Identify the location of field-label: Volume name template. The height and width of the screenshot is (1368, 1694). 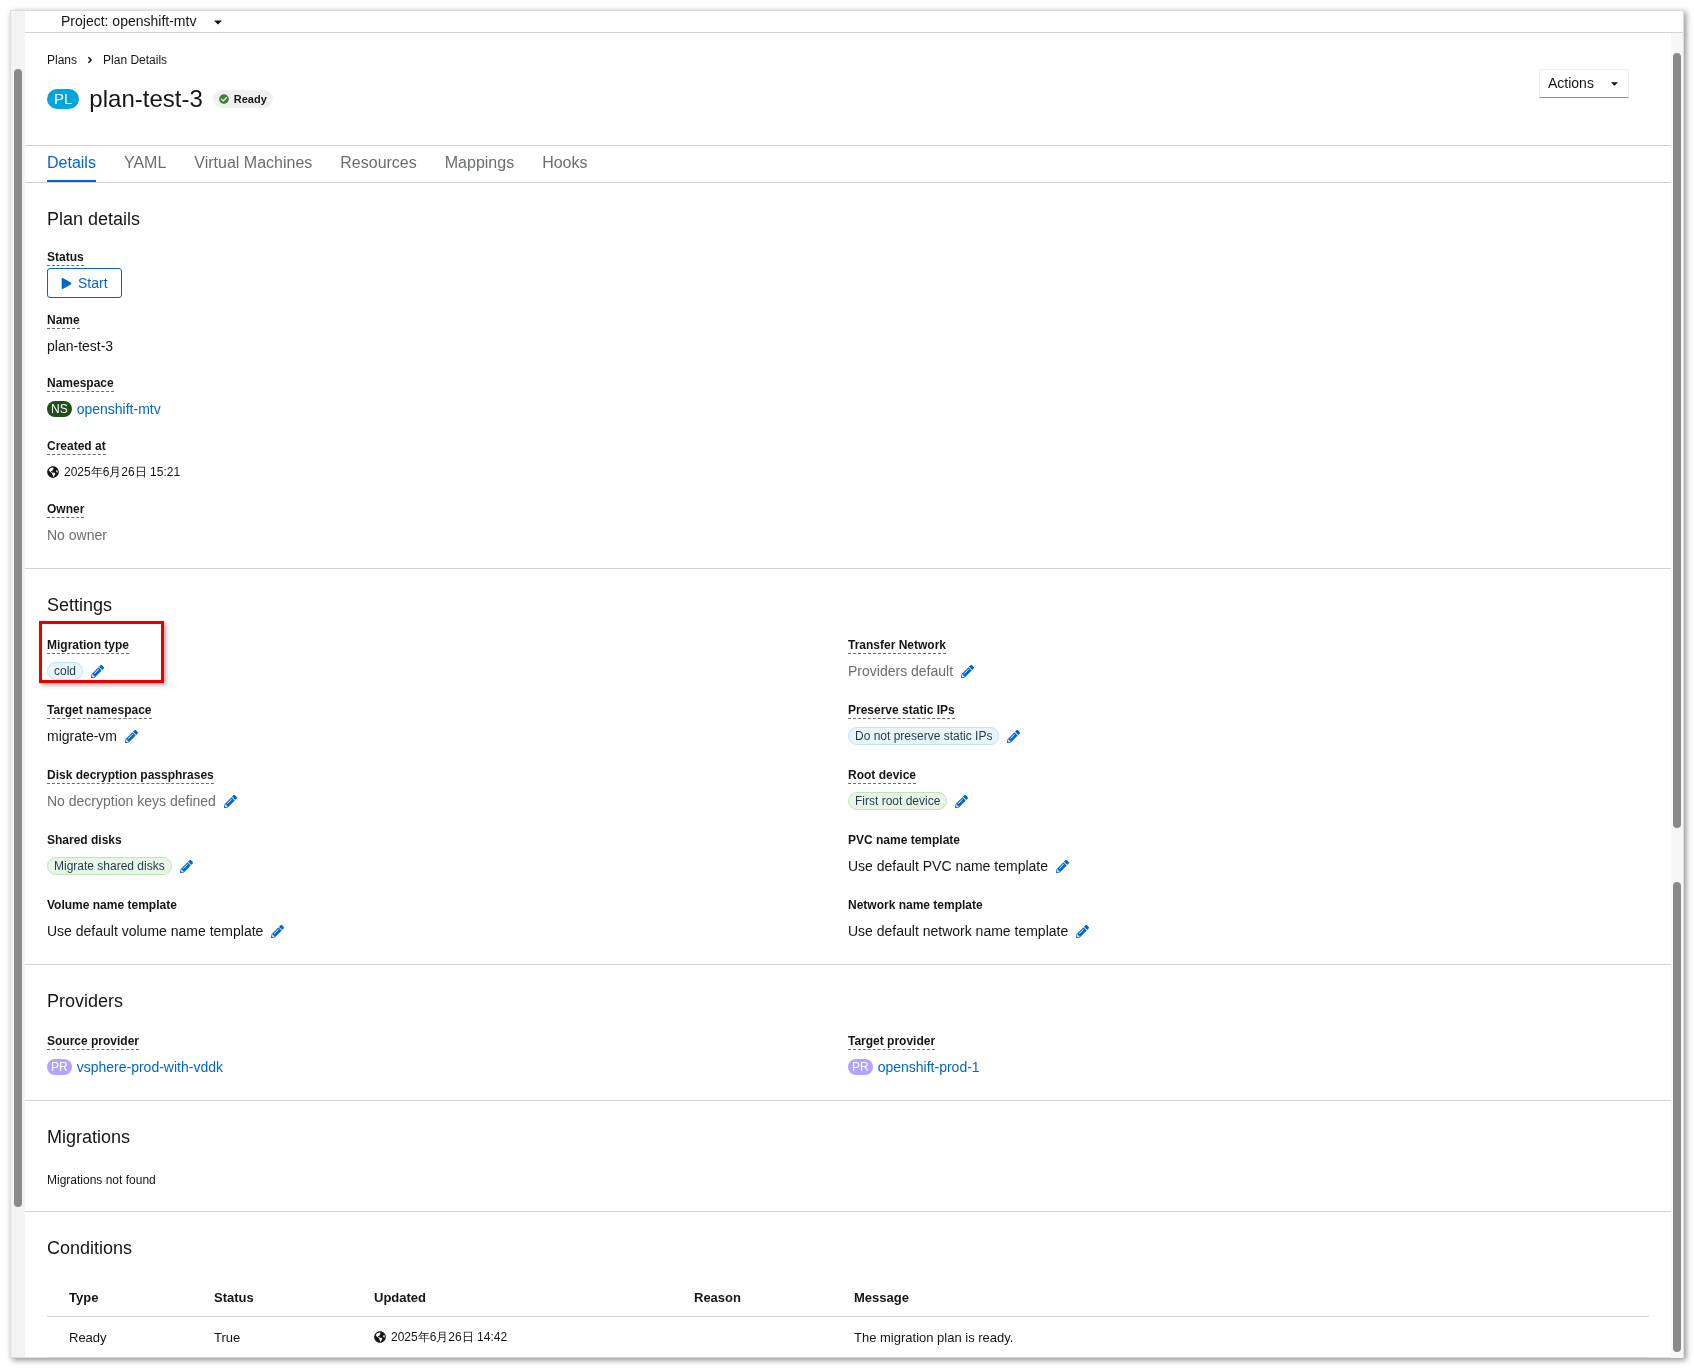
(112, 905).